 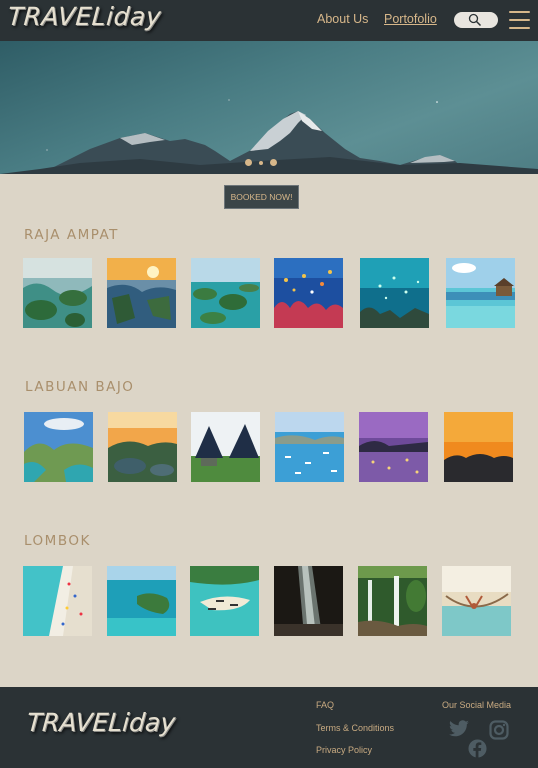 I want to click on carousel-indicators, so click(x=265, y=163).